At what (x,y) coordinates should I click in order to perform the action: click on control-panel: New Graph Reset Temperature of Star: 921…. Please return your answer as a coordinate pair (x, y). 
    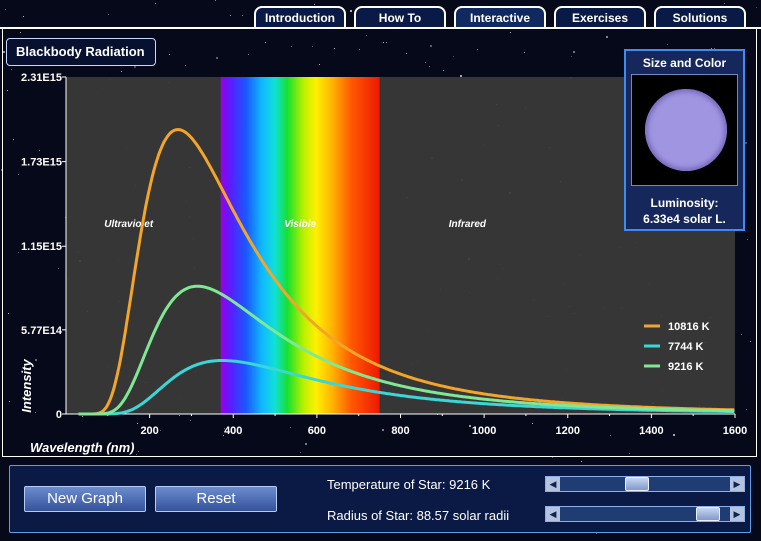
    Looking at the image, I should click on (380, 499).